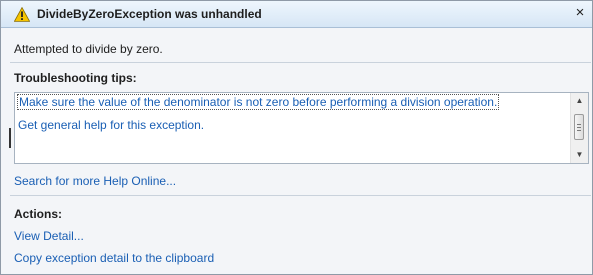  Describe the element at coordinates (38, 214) in the screenshot. I see `actions-heading: Actions:` at that location.